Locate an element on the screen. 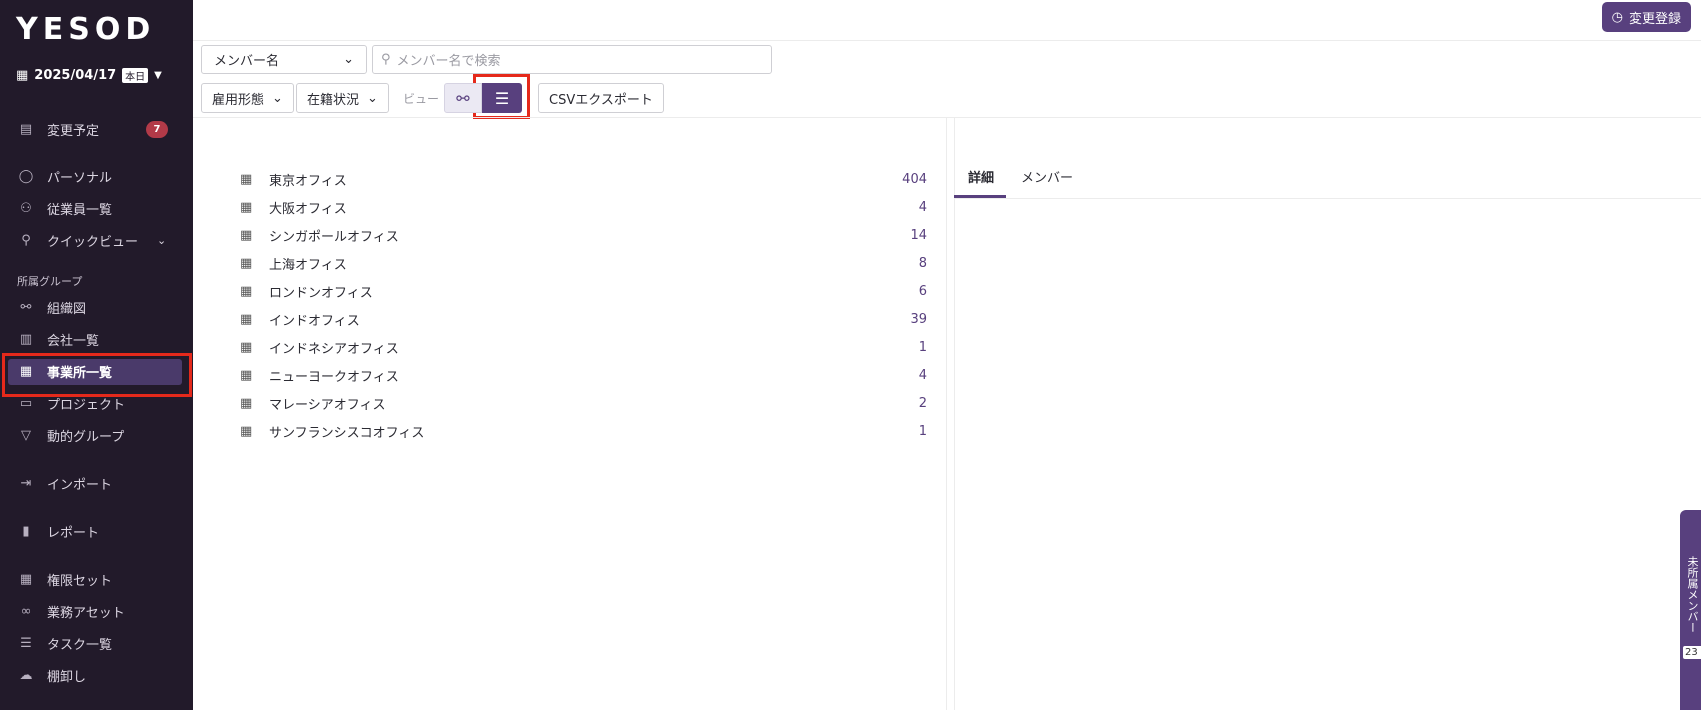  bar-chart-icon: ▮ is located at coordinates (26, 531).